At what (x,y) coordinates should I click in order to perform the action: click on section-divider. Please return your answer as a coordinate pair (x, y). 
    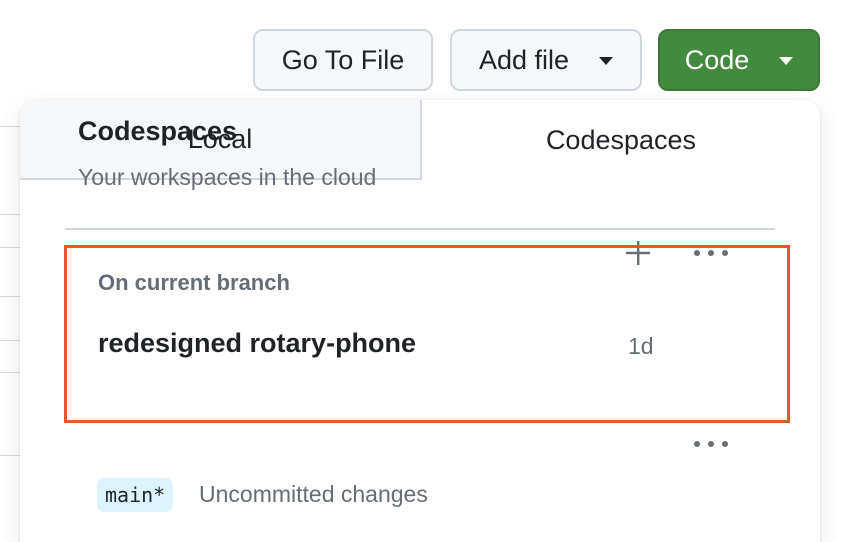
    Looking at the image, I should click on (420, 229).